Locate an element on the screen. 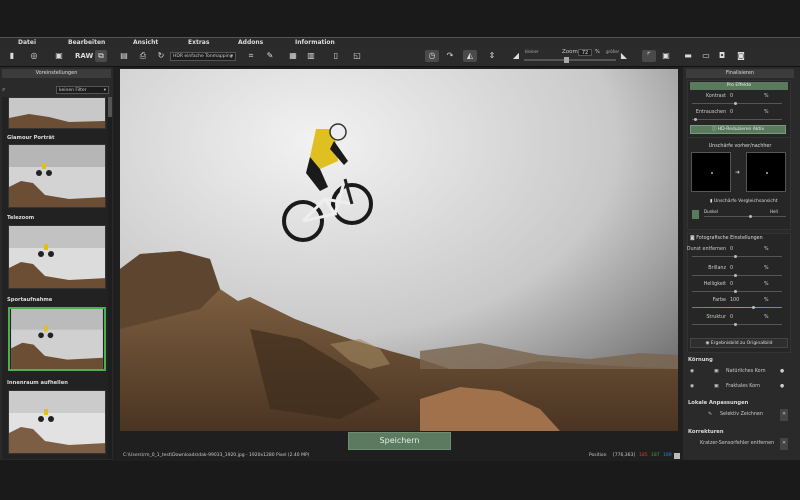 The width and height of the screenshot is (800, 500). preset-label: Telezoom is located at coordinates (21, 218).